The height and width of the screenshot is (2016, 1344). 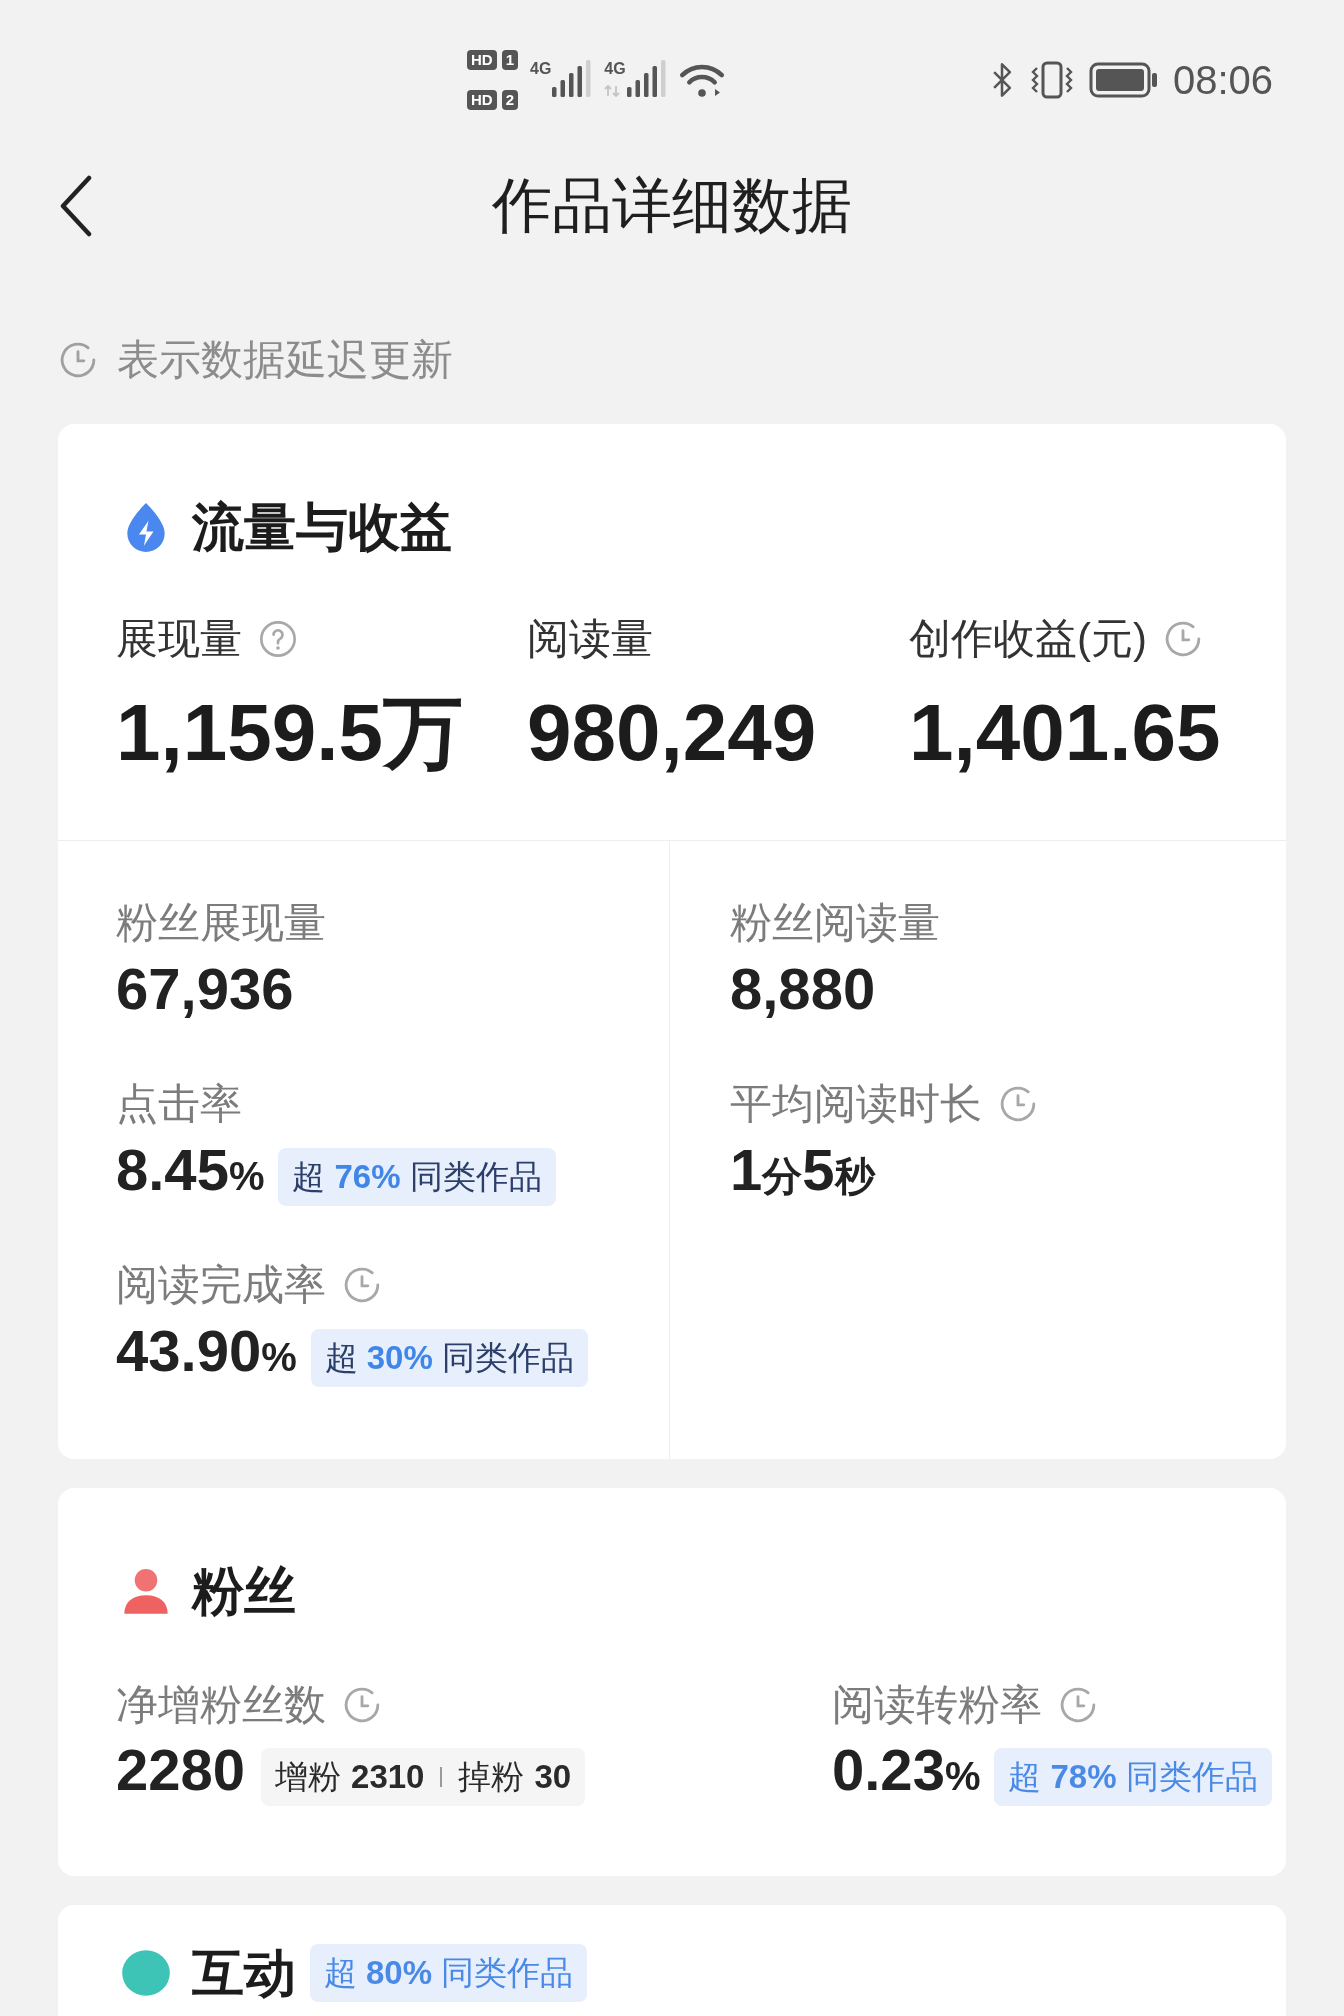 What do you see at coordinates (221, 923) in the screenshot?
I see `metric-label: 粉丝展现量` at bounding box center [221, 923].